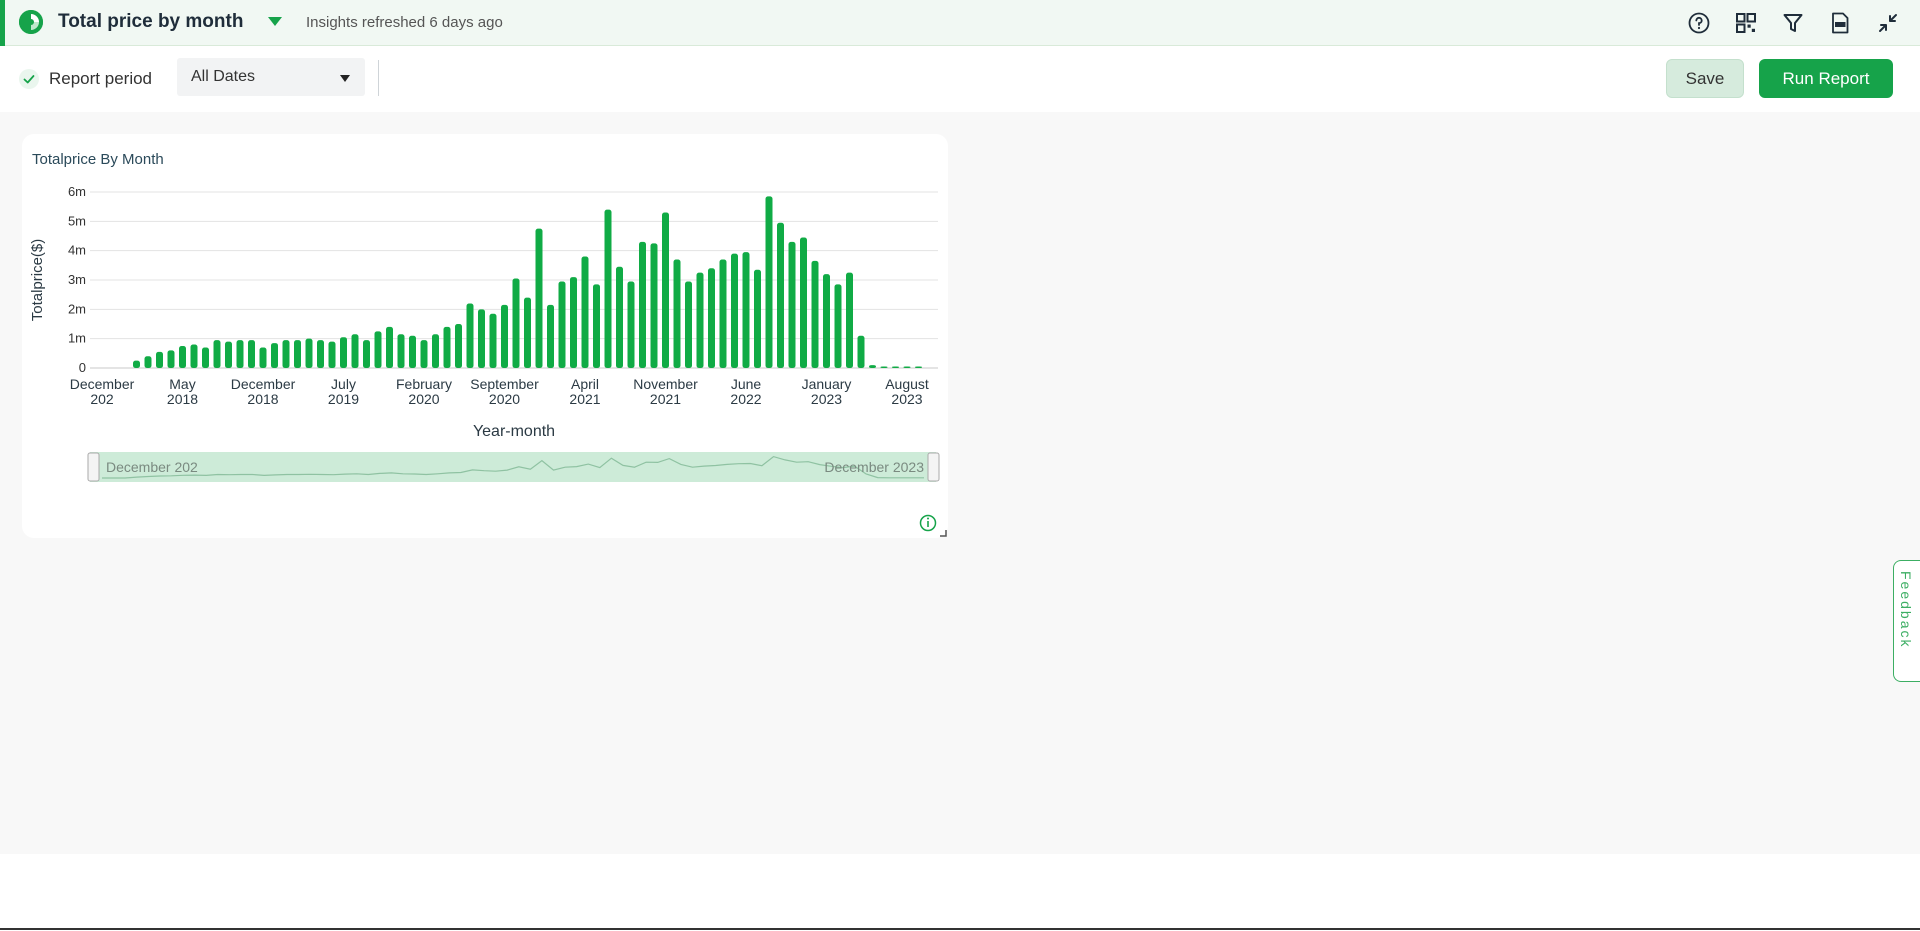  I want to click on x-tick-label: April, so click(585, 384).